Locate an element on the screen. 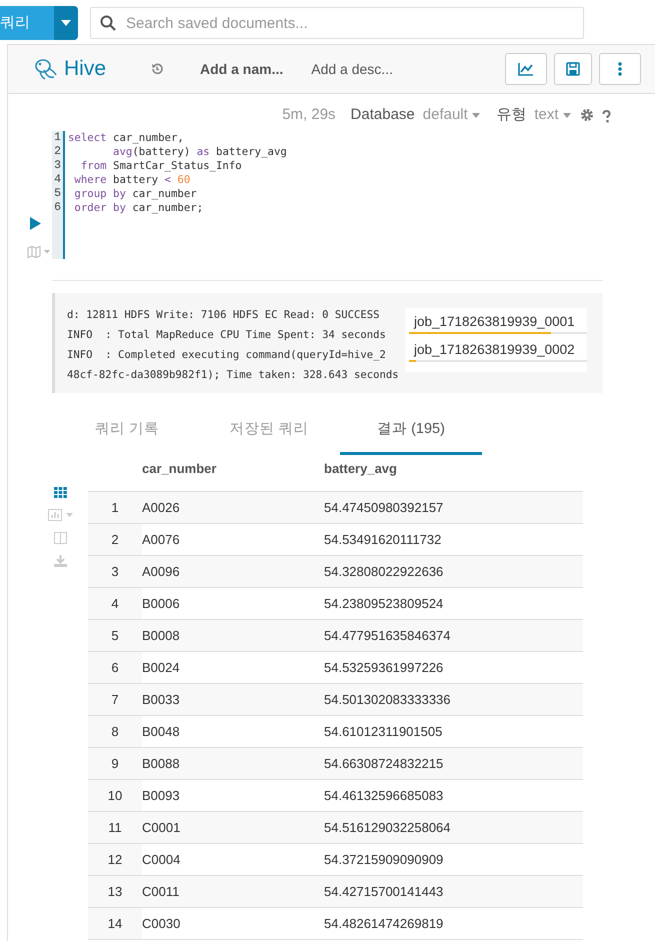  code-line: order by car_number; is located at coordinates (138, 207).